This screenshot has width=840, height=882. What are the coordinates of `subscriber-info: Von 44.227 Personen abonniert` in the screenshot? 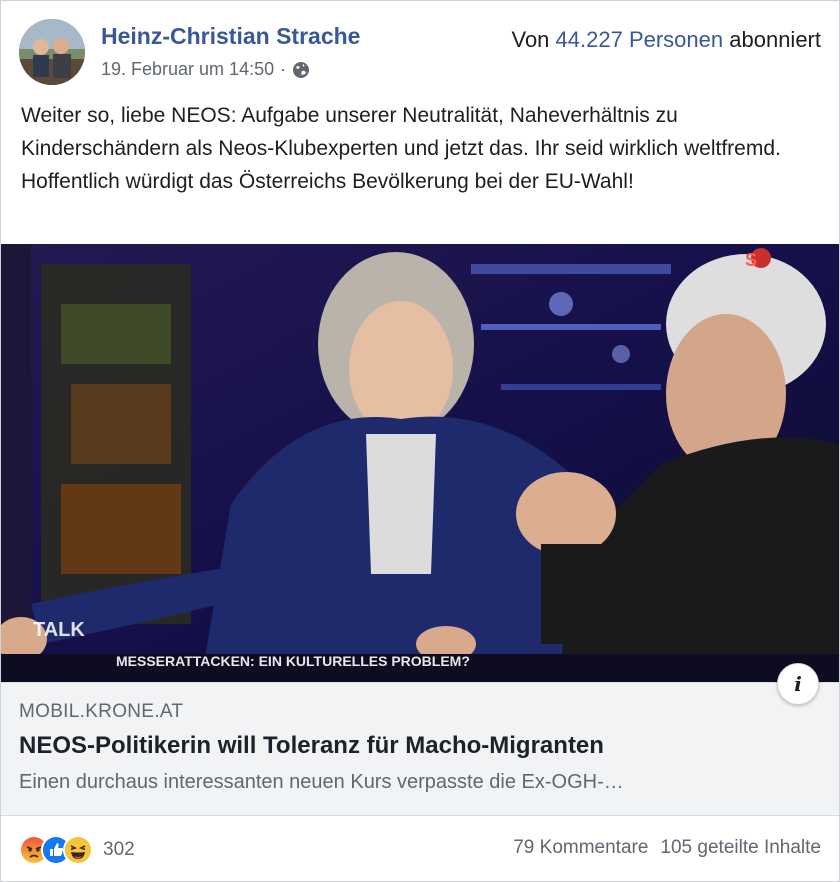 It's located at (666, 40).